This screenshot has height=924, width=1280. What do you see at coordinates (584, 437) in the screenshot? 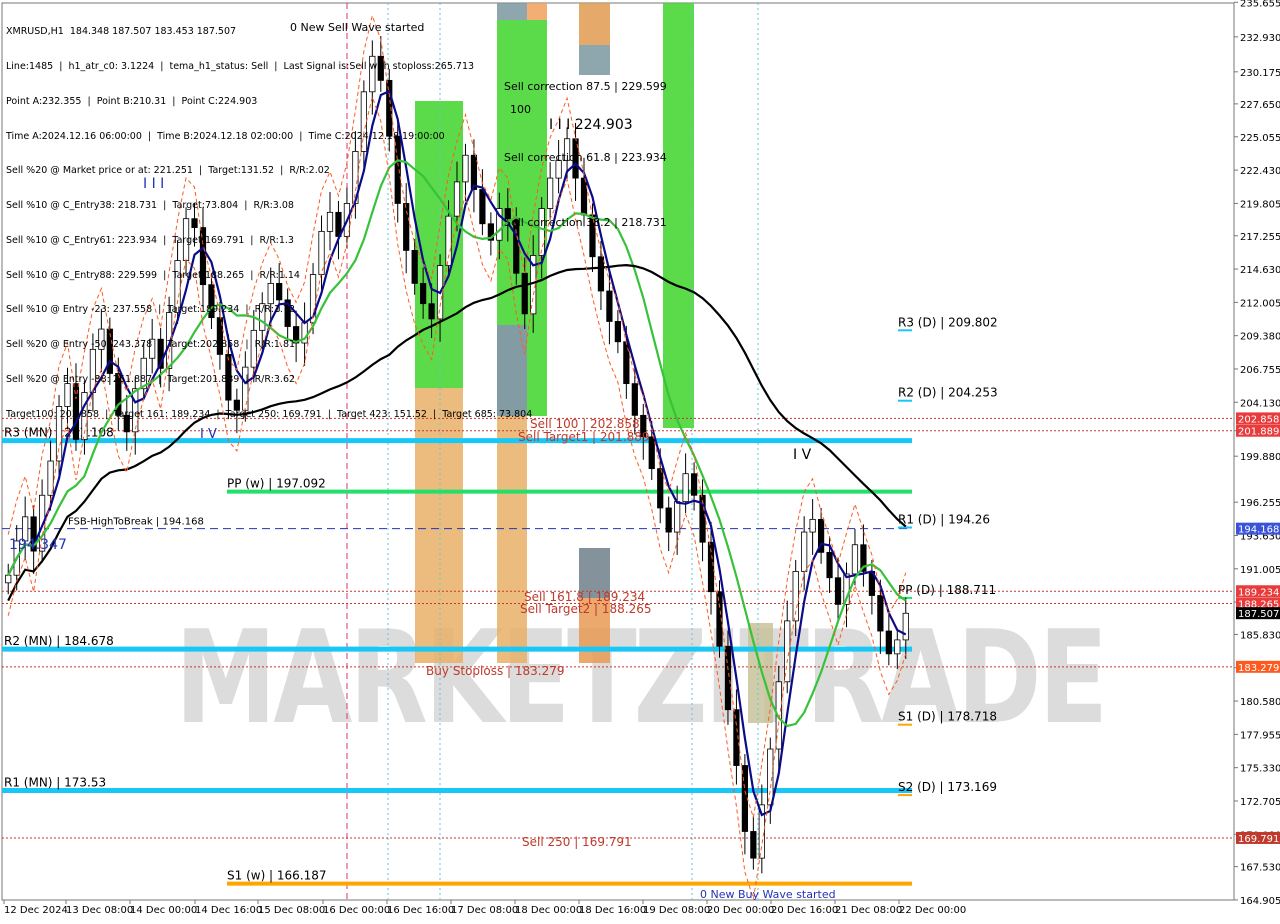
I see `chart-annotation: Sell Target1 | 201.889` at bounding box center [584, 437].